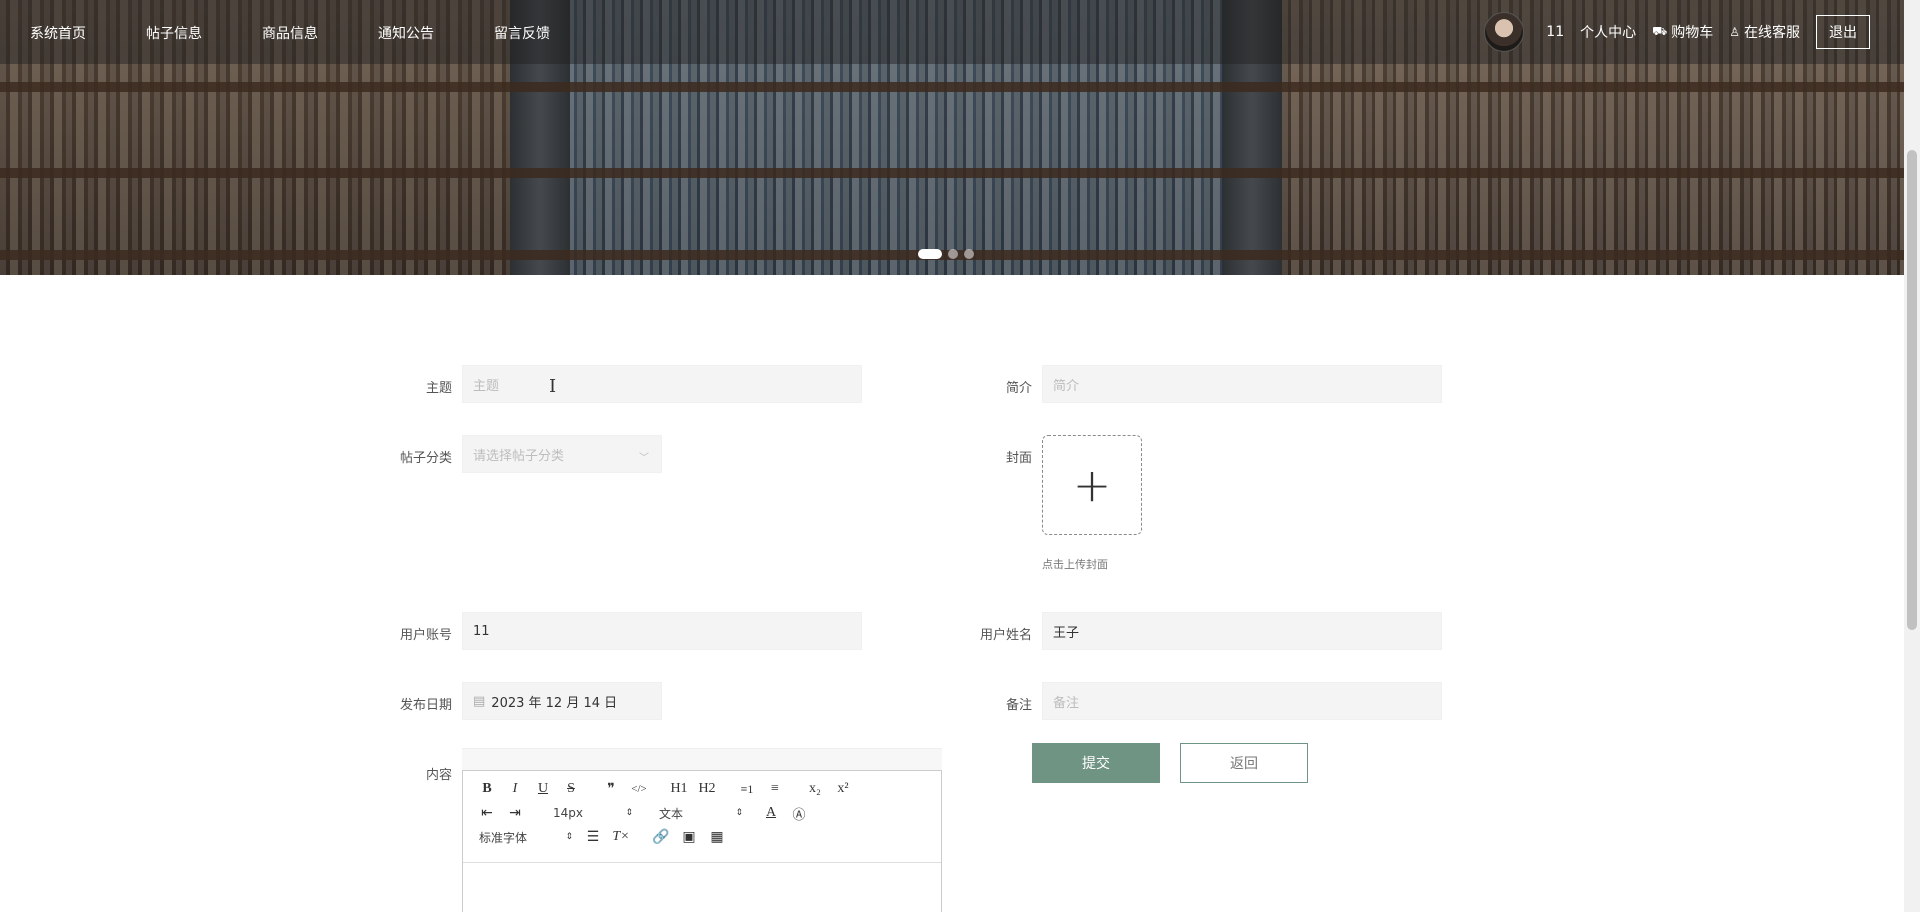 This screenshot has width=1920, height=912. I want to click on cart-label: 购物车, so click(1692, 33).